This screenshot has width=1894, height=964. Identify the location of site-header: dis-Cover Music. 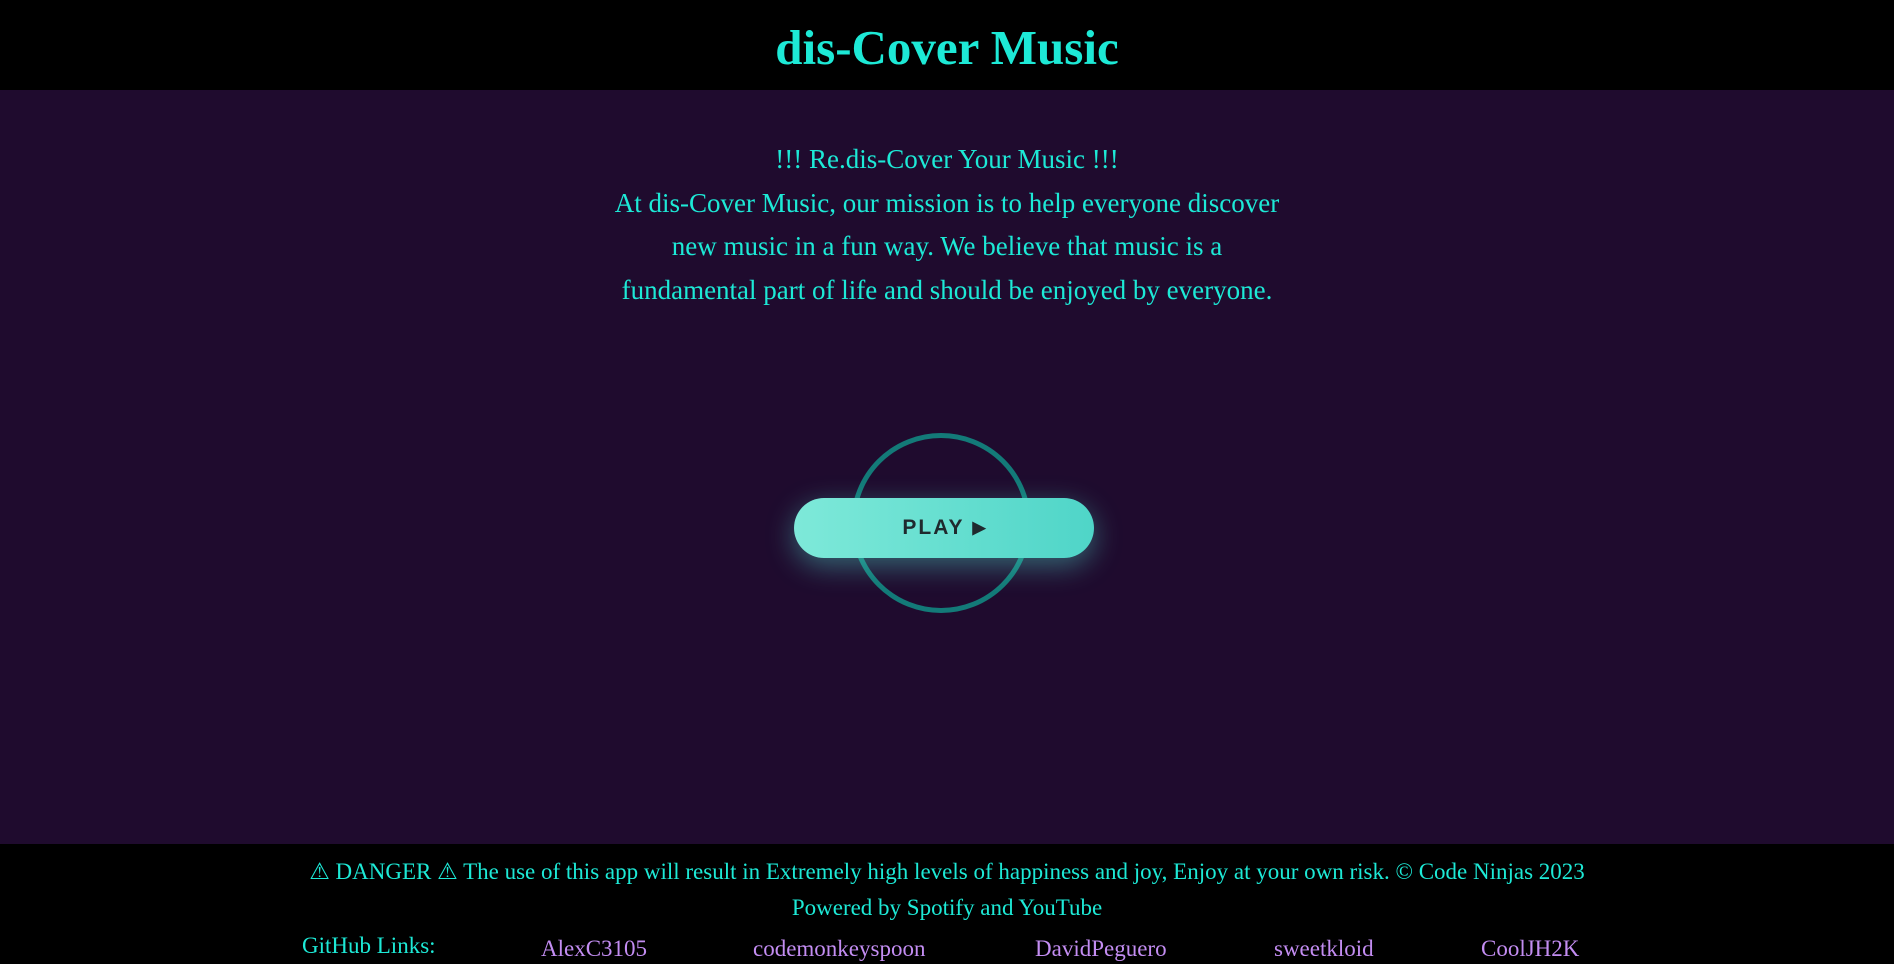
(947, 45).